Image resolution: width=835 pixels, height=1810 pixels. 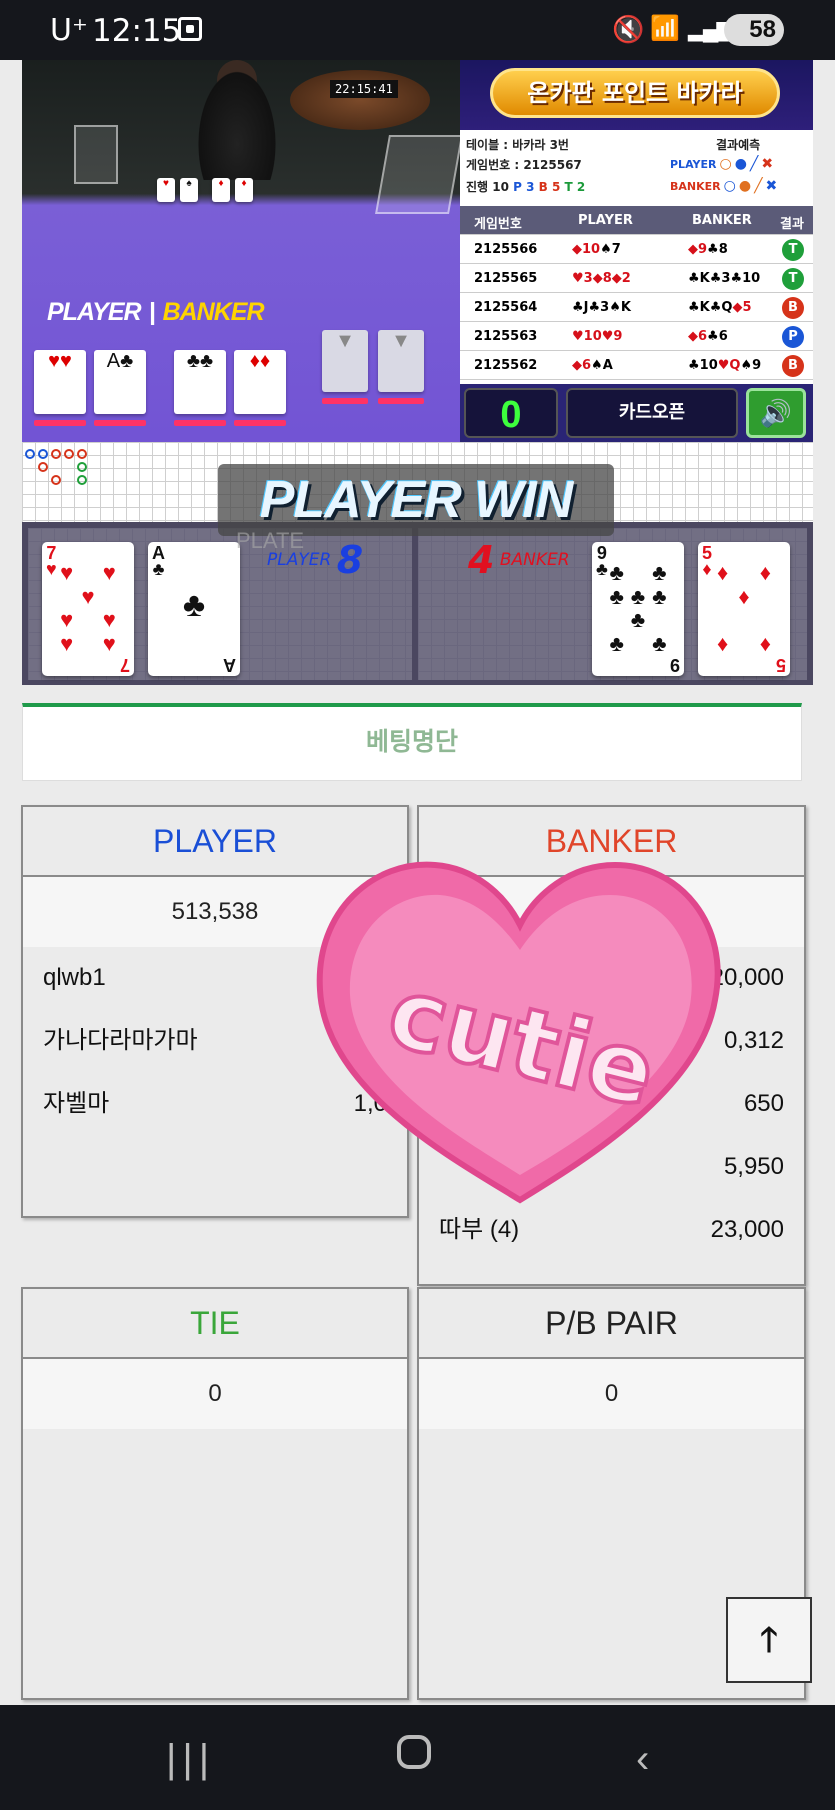 What do you see at coordinates (120, 382) in the screenshot?
I see `table-card: A♣` at bounding box center [120, 382].